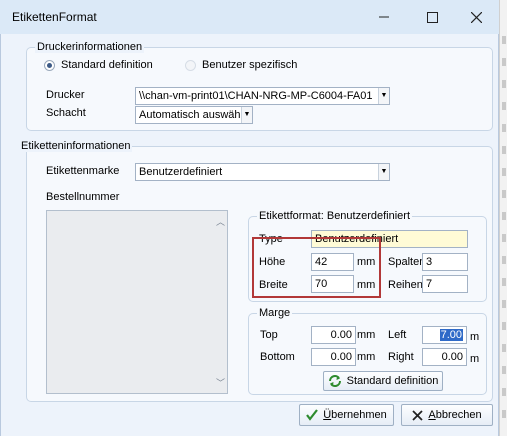 The width and height of the screenshot is (507, 436). I want to click on left-margin-value: 7.00, so click(451, 335).